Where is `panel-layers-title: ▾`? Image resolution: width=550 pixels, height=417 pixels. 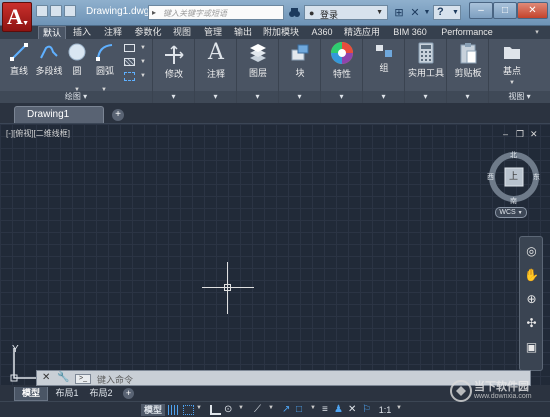 panel-layers-title: ▾ is located at coordinates (257, 97).